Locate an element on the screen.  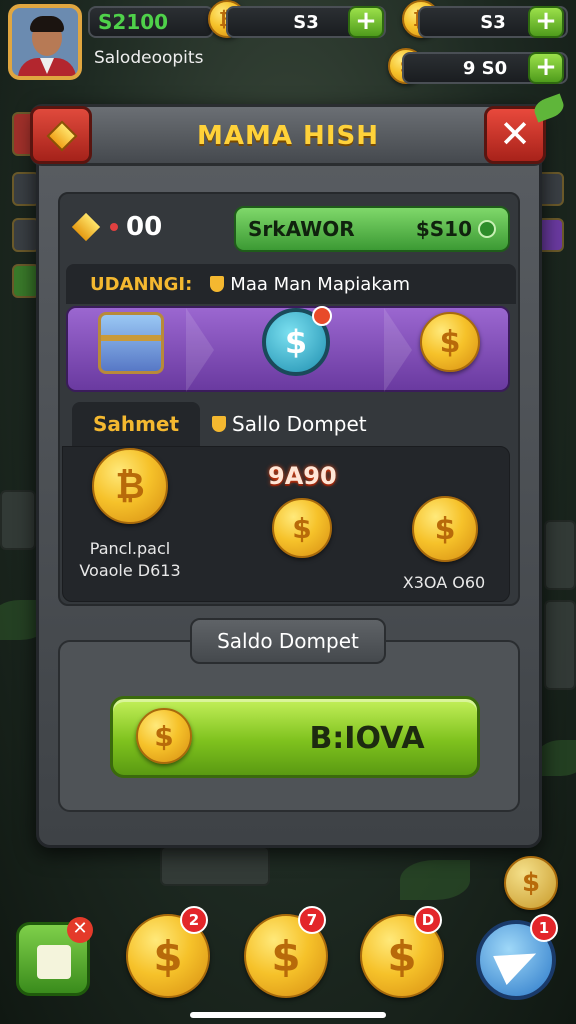
add-currency-3-button: + is located at coordinates (546, 68).